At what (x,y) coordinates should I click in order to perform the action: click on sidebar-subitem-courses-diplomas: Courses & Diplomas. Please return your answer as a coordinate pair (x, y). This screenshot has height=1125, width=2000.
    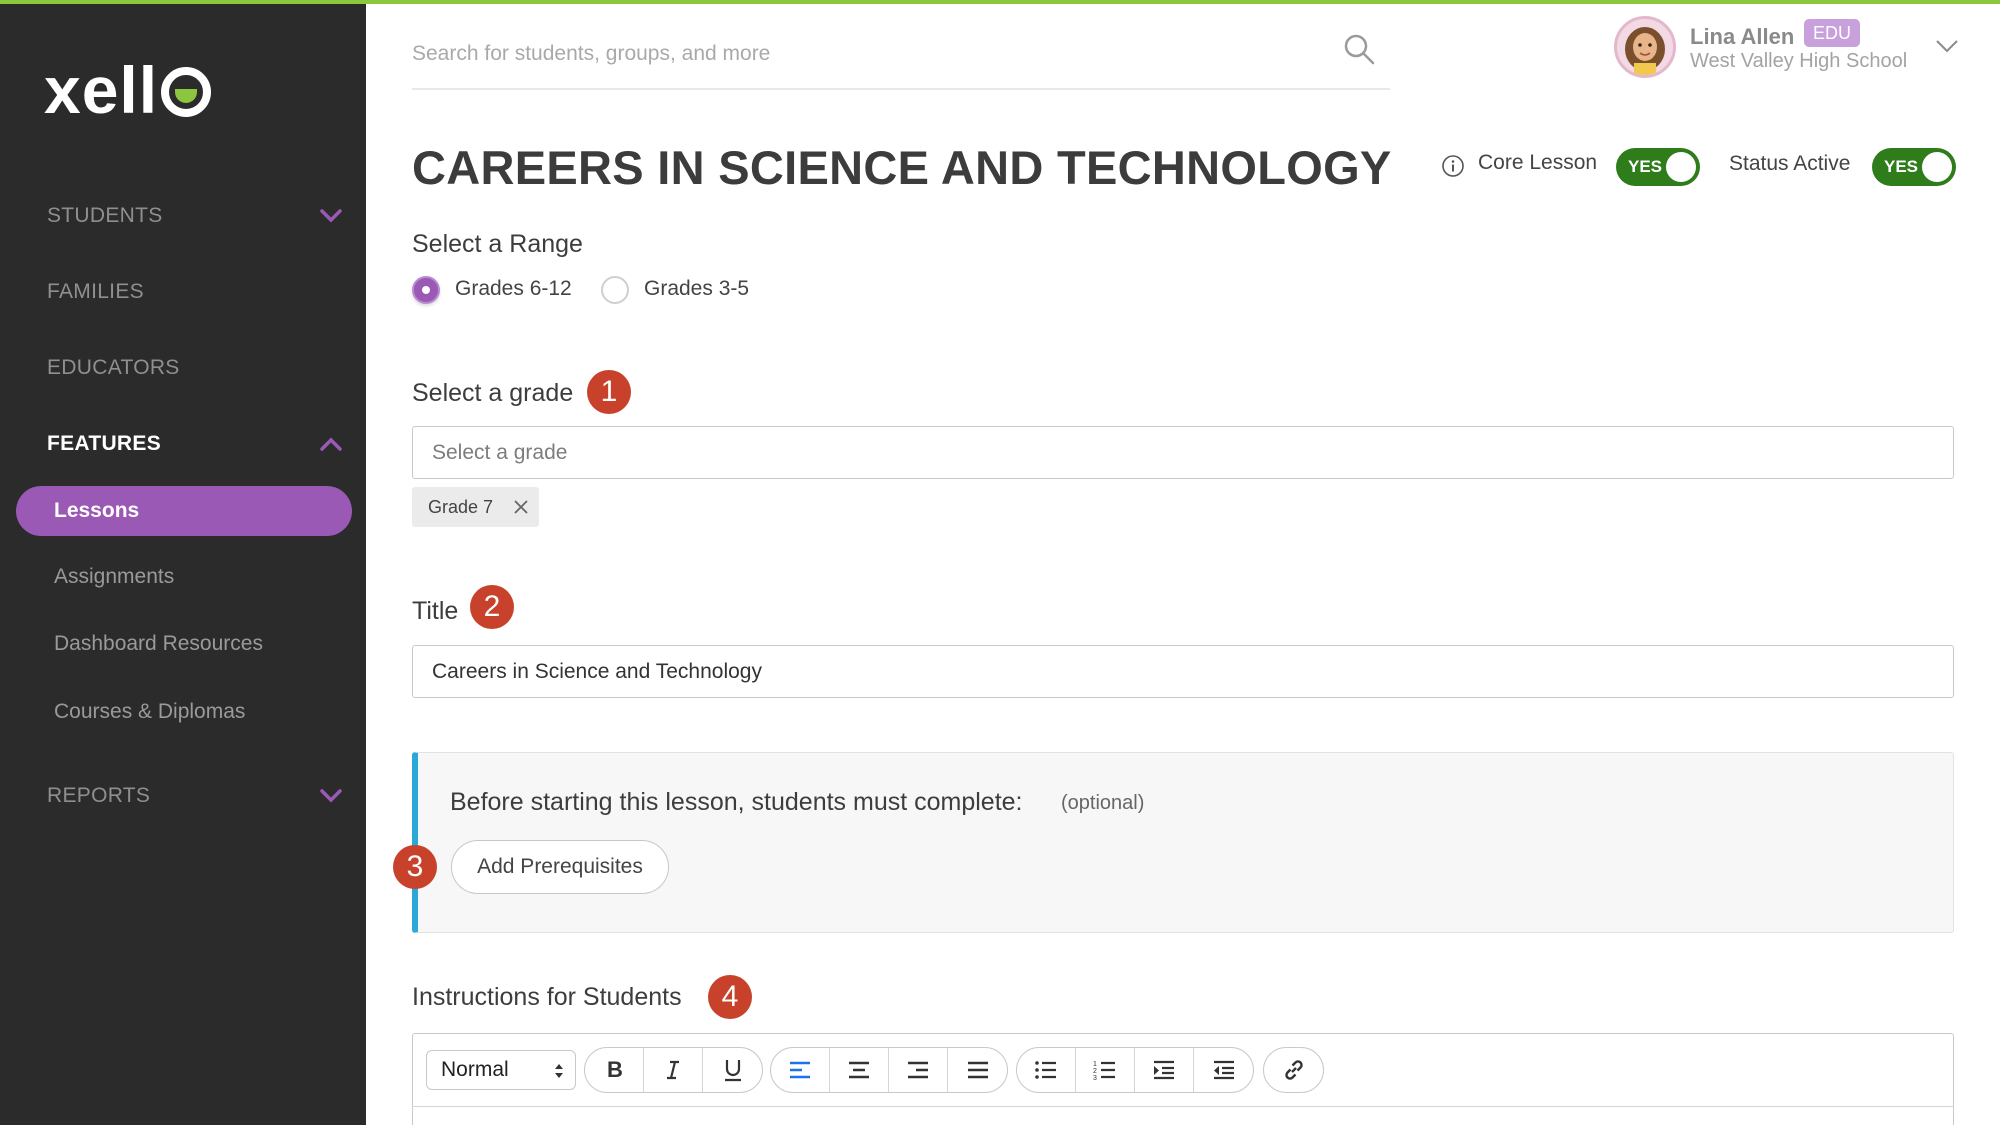
    Looking at the image, I should click on (149, 712).